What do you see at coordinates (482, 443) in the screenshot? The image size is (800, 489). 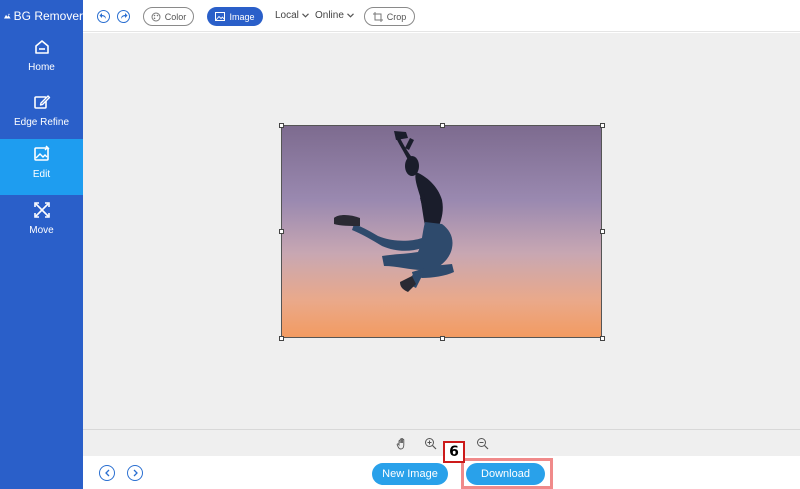 I see `zoom-out-icon` at bounding box center [482, 443].